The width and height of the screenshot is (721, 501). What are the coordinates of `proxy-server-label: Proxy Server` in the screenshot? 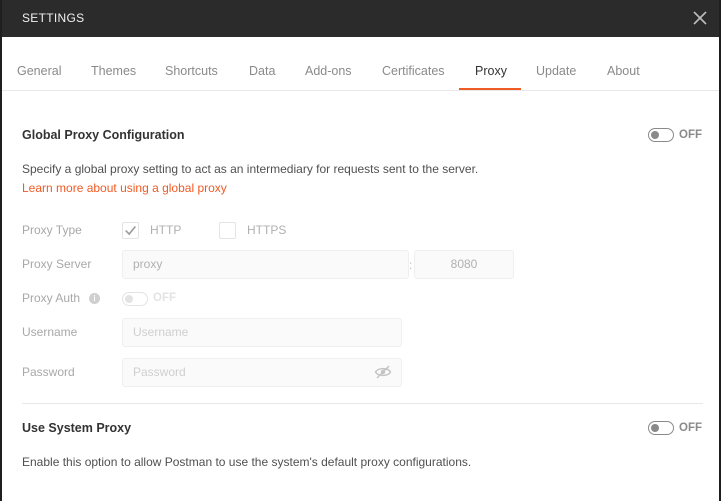 It's located at (57, 264).